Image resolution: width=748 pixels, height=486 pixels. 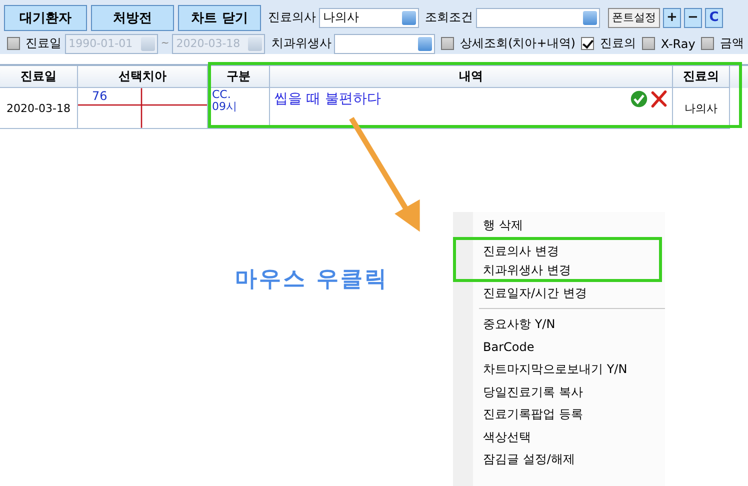 I want to click on font-size-button: +, so click(x=672, y=18).